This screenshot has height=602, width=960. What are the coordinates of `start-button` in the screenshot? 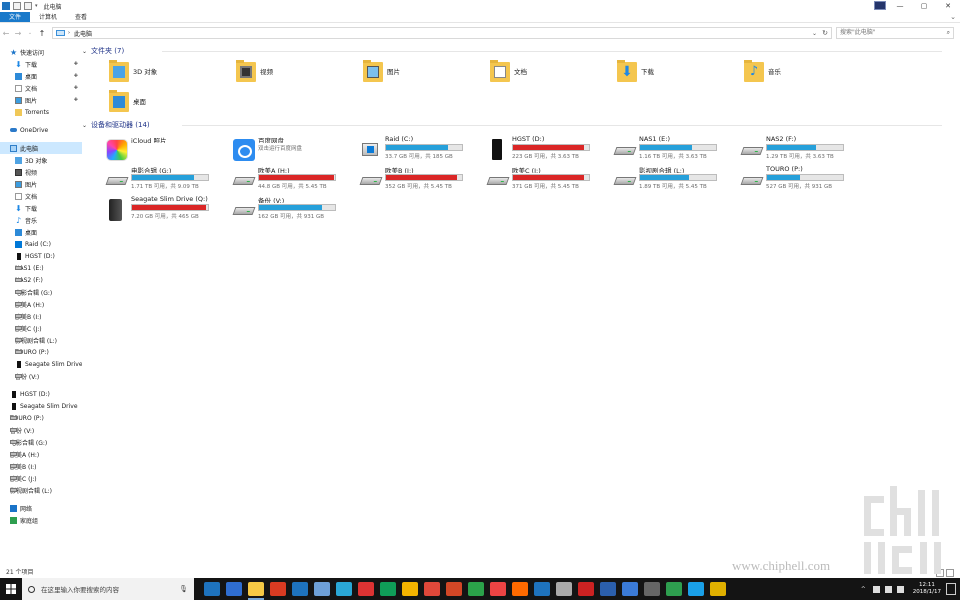 It's located at (11, 589).